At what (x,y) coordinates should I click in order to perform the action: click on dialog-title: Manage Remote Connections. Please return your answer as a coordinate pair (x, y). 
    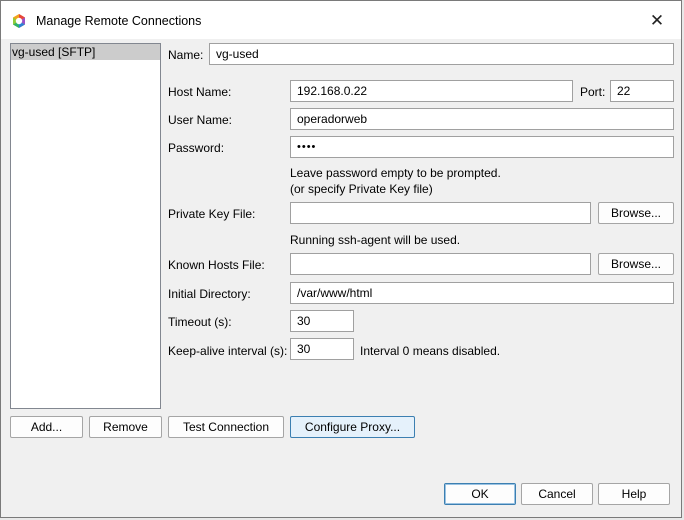
    Looking at the image, I should click on (119, 21).